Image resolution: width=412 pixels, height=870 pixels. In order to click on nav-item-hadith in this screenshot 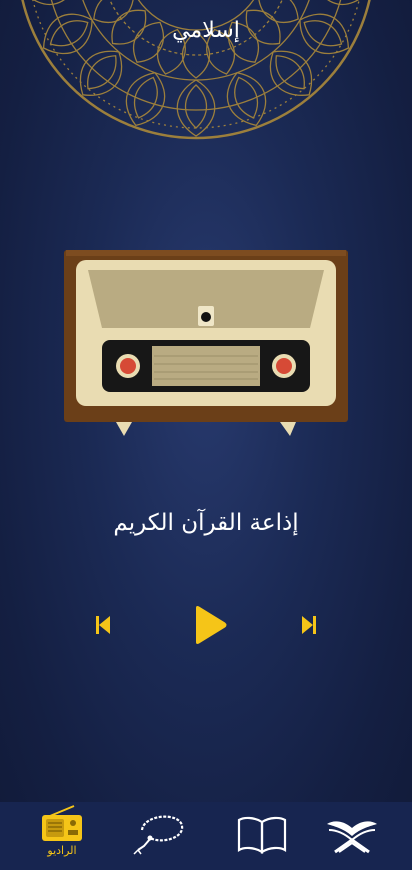, I will do `click(262, 836)`.